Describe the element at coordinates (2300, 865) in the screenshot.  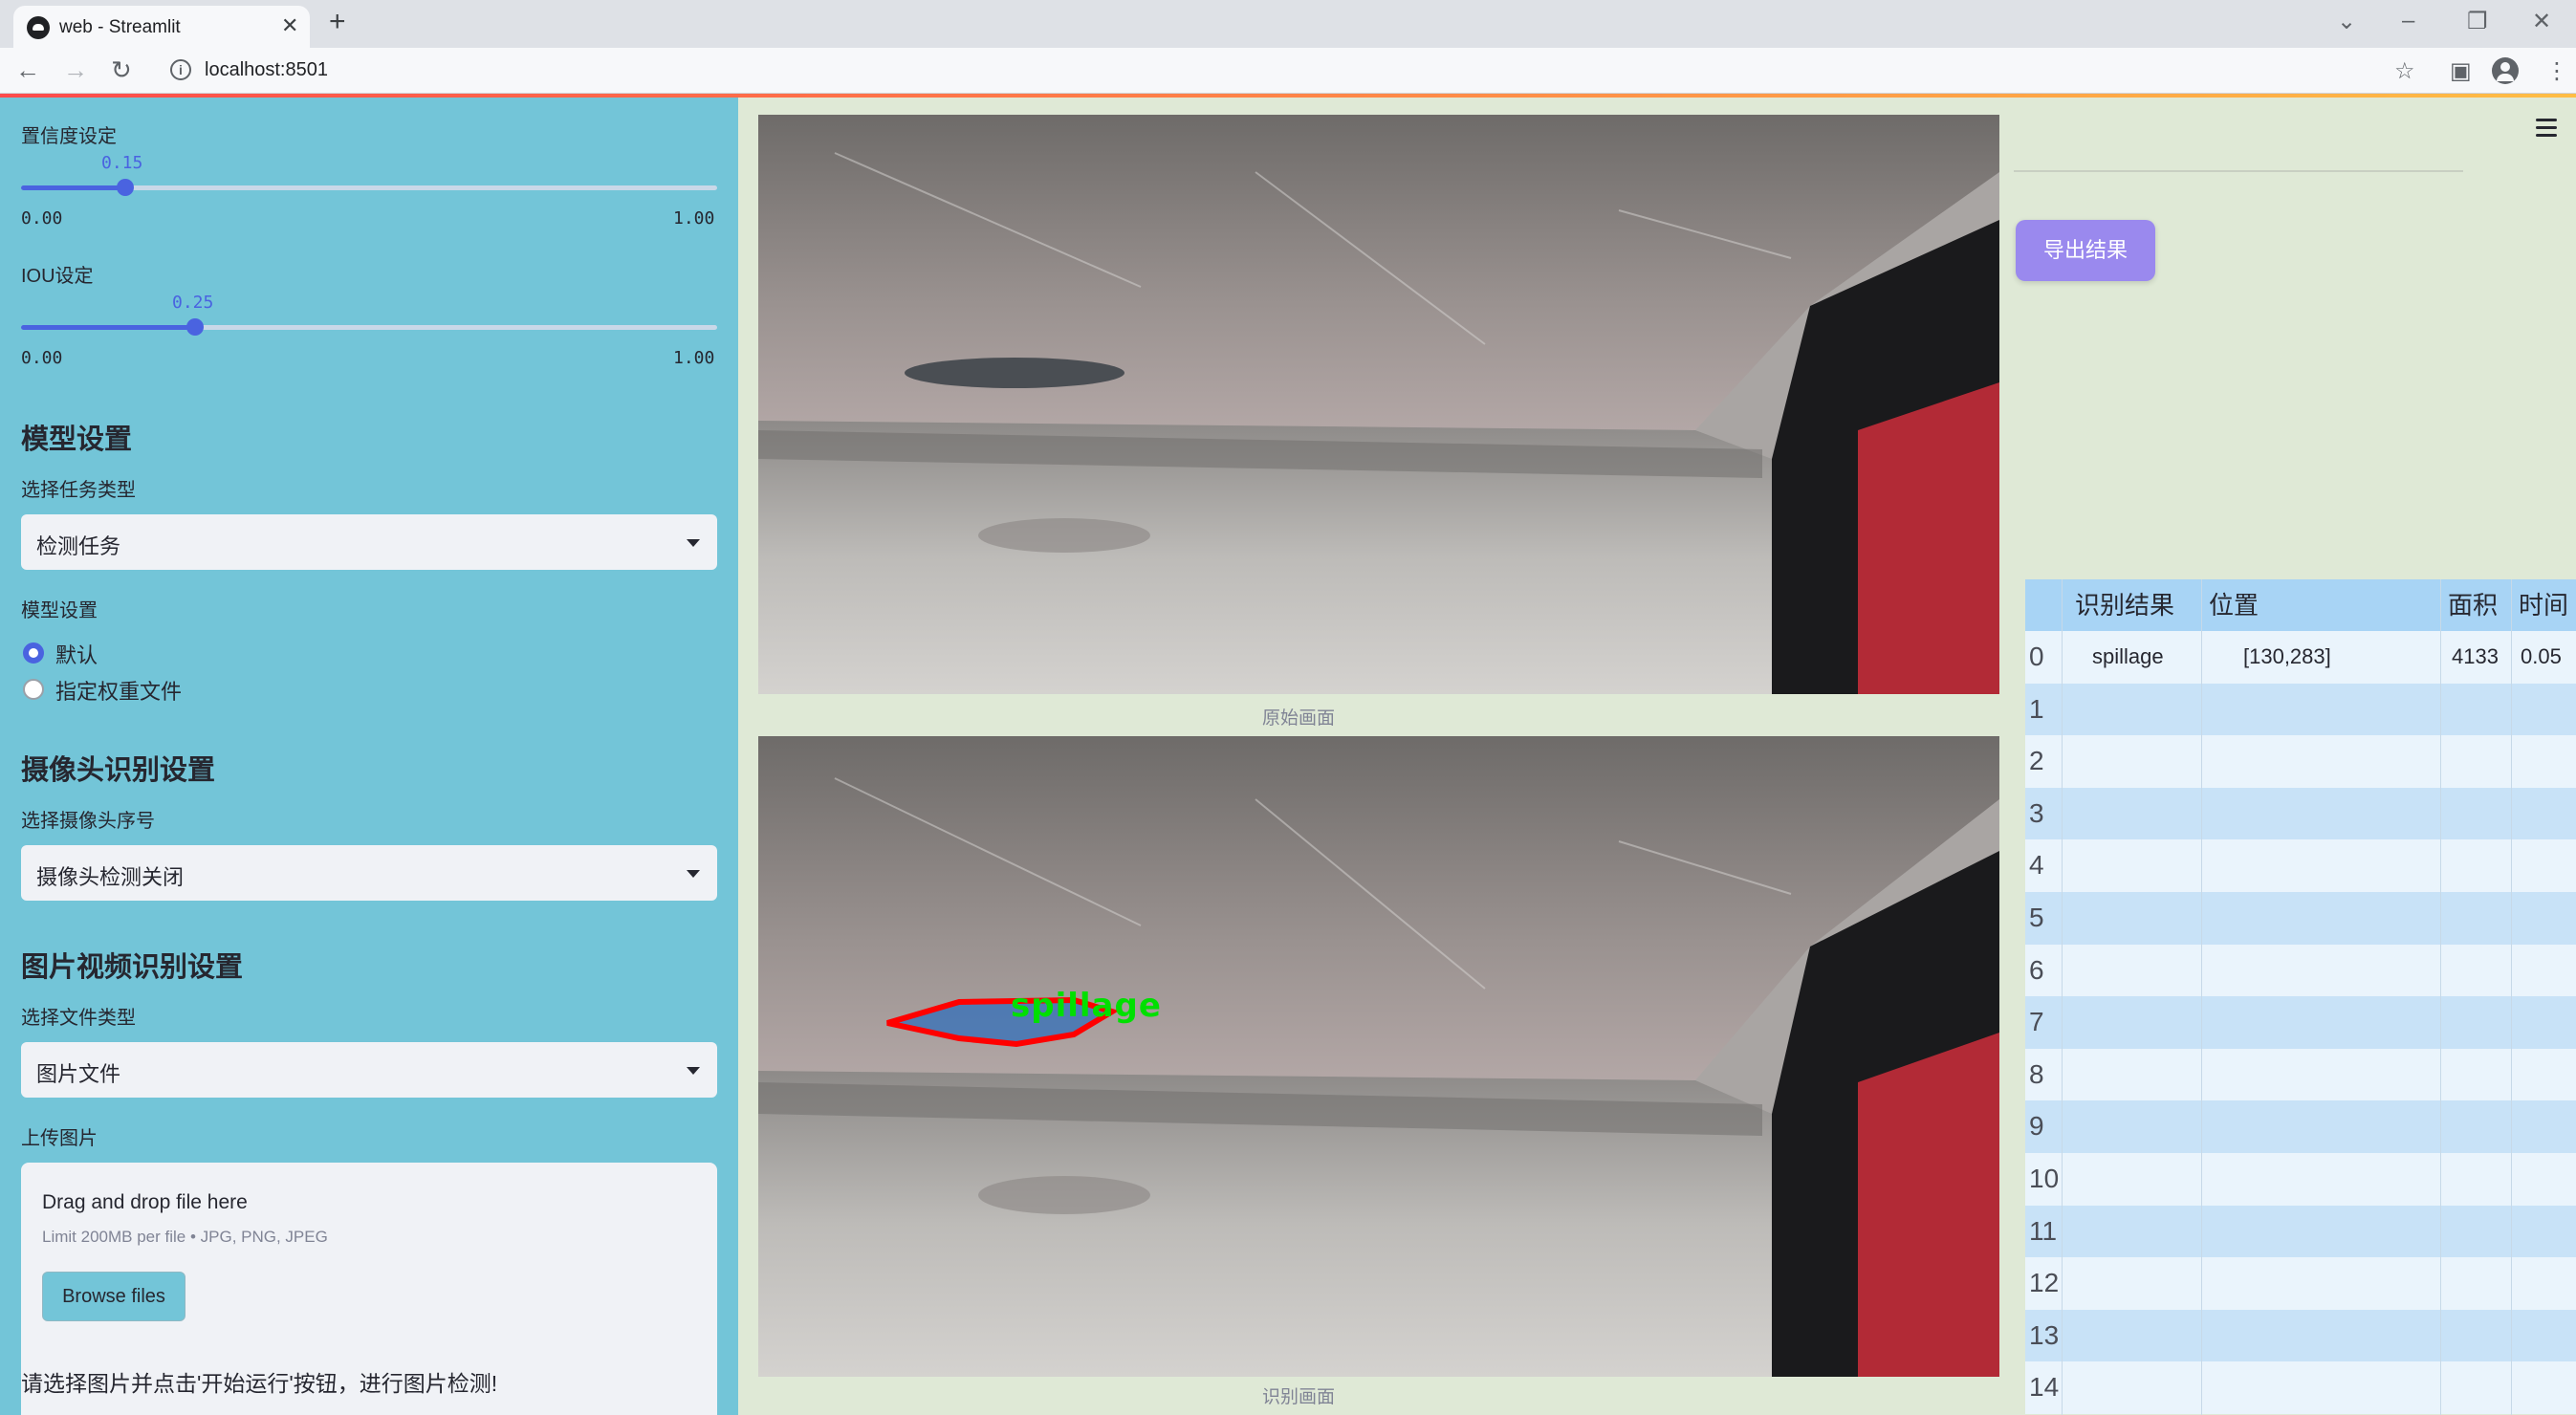
I see `table-row: 4` at that location.